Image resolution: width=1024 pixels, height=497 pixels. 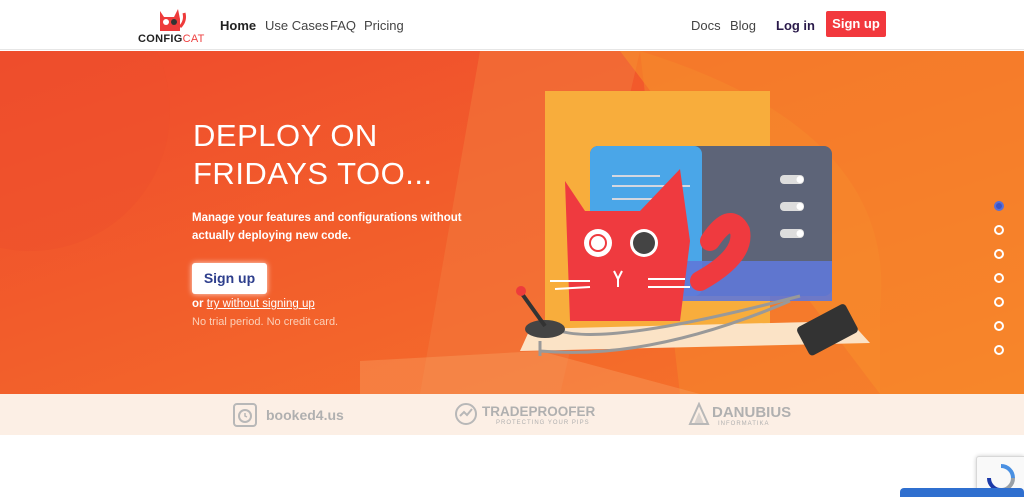 I want to click on try-without-signup-link: try without signing up, so click(x=261, y=304).